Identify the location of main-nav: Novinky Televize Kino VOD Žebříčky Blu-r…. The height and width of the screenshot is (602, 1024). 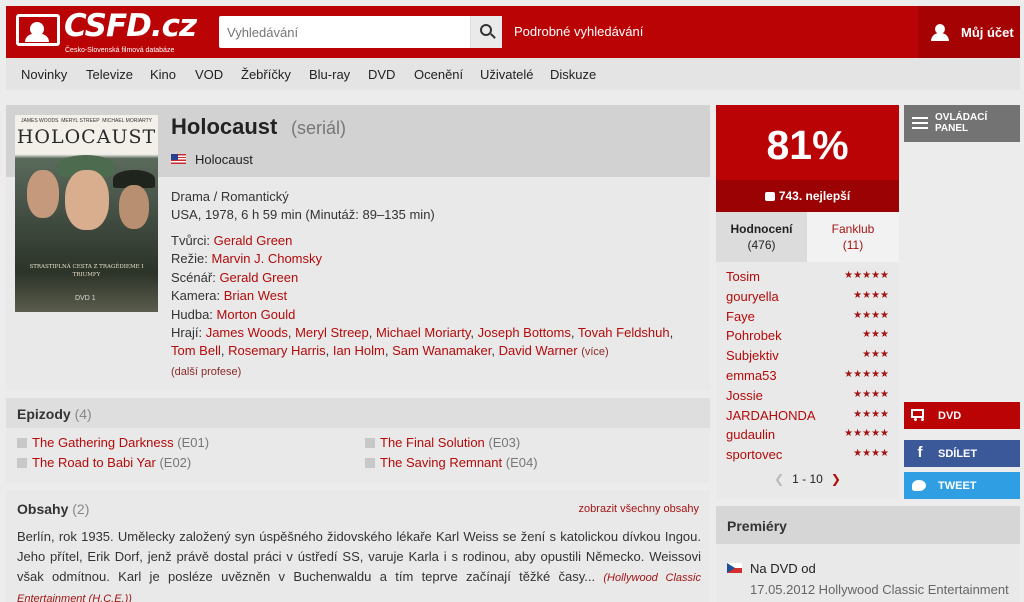
(513, 74).